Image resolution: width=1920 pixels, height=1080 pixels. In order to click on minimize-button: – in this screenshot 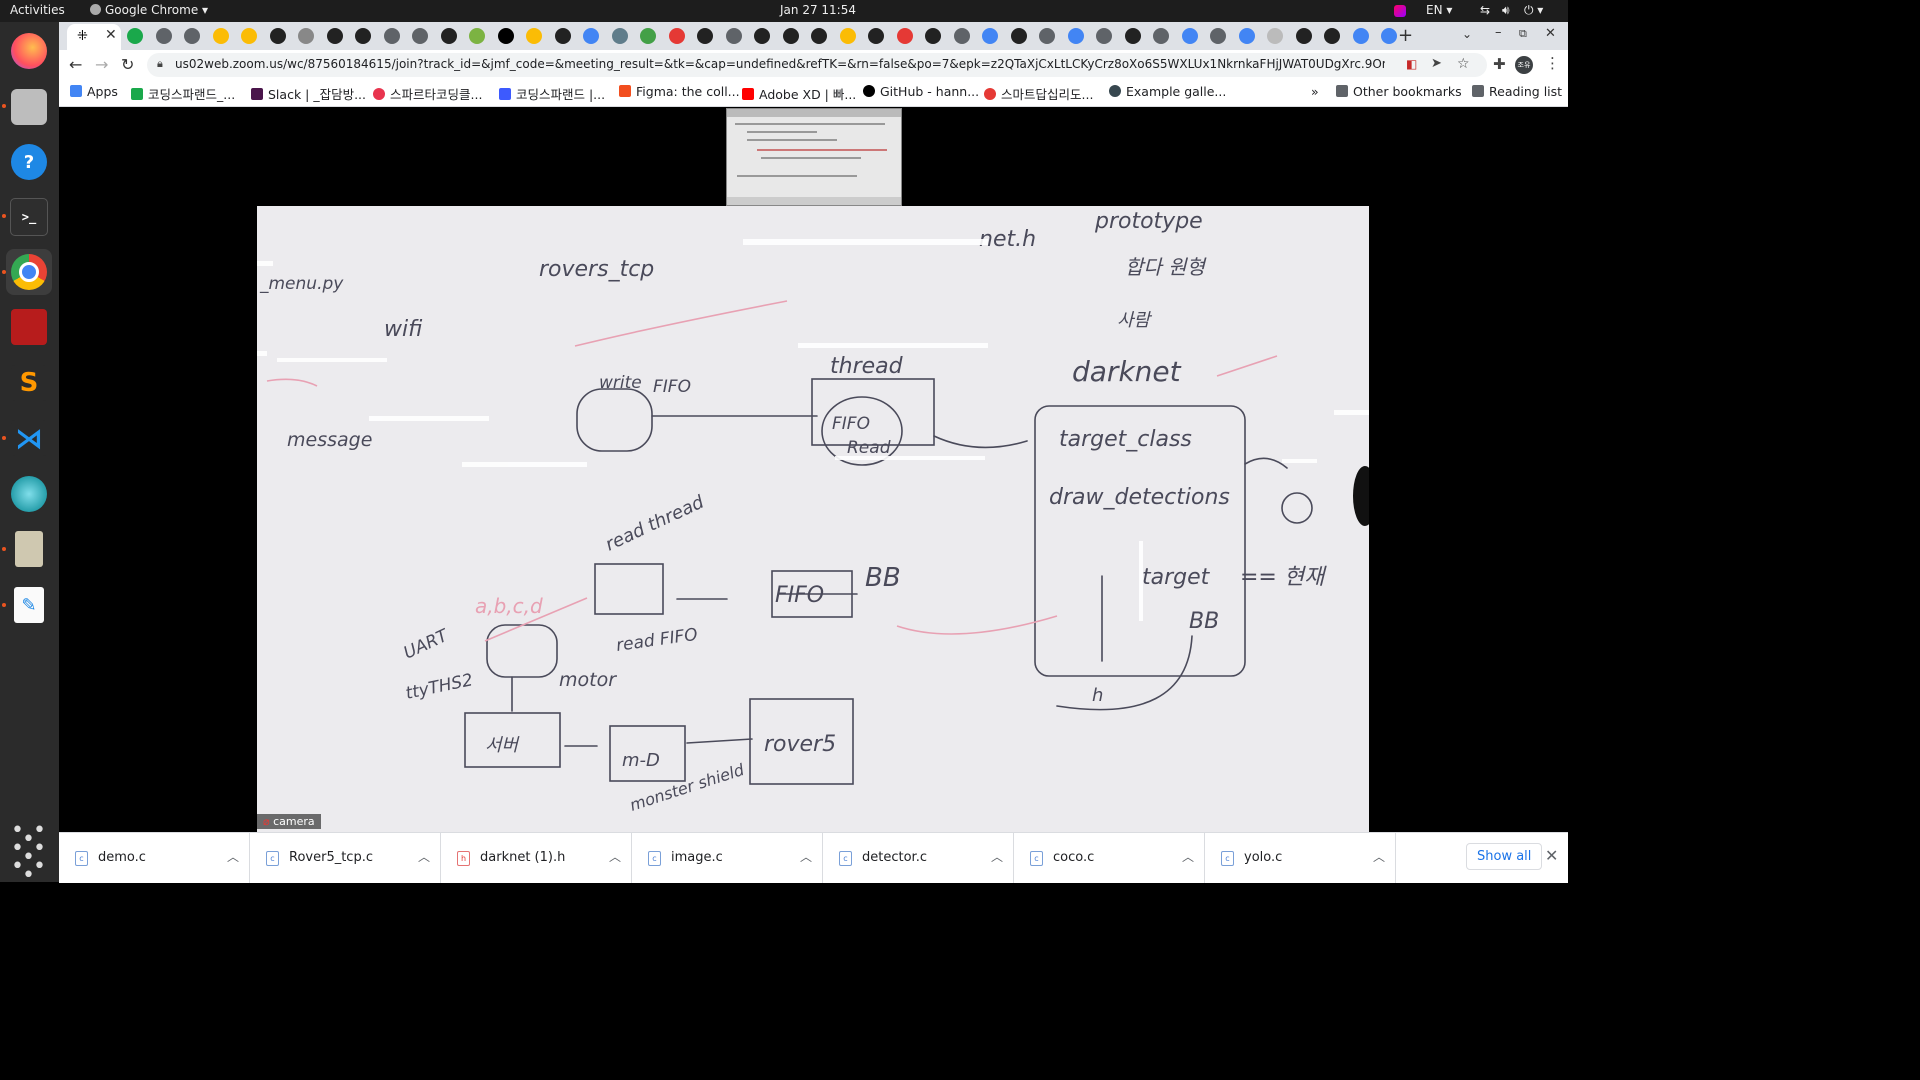, I will do `click(1498, 32)`.